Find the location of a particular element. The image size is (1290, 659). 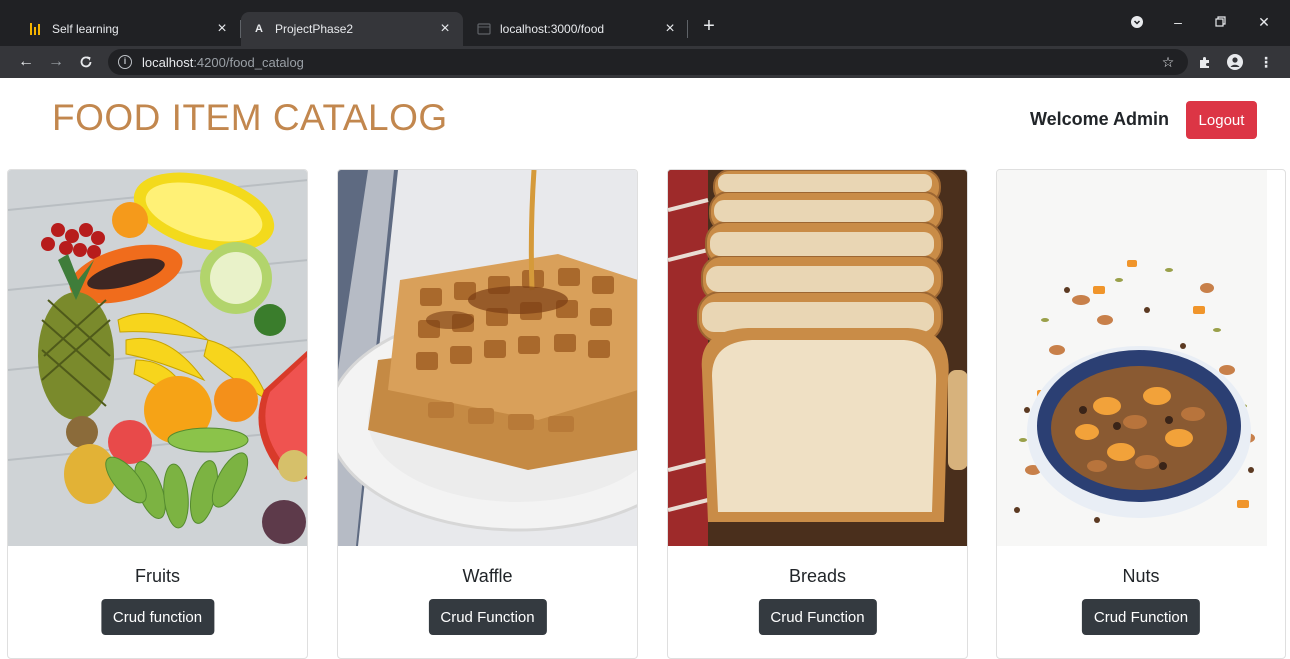

tab-divider is located at coordinates (687, 29).